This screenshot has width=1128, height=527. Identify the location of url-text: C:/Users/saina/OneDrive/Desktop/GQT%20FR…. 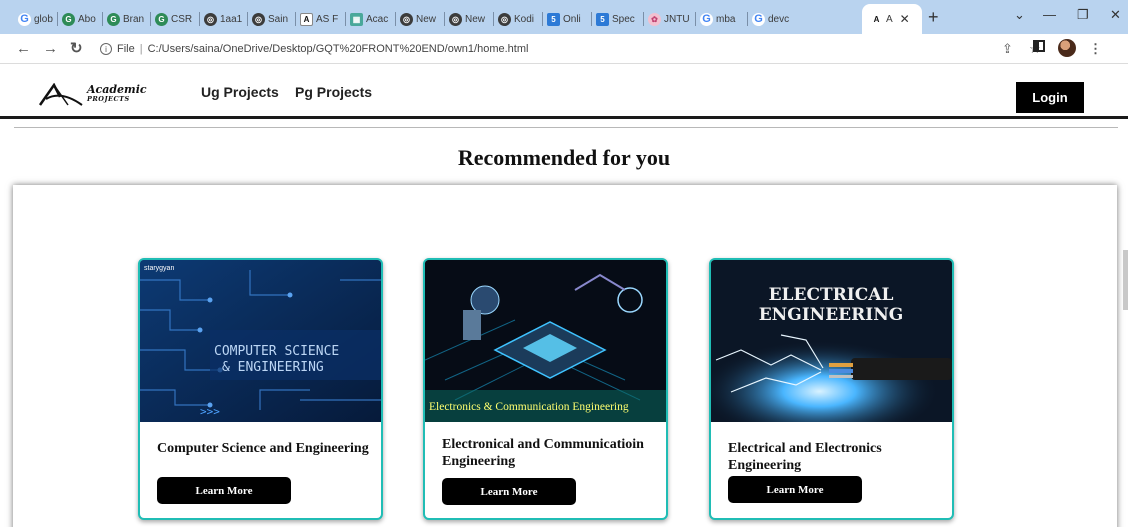
(338, 49).